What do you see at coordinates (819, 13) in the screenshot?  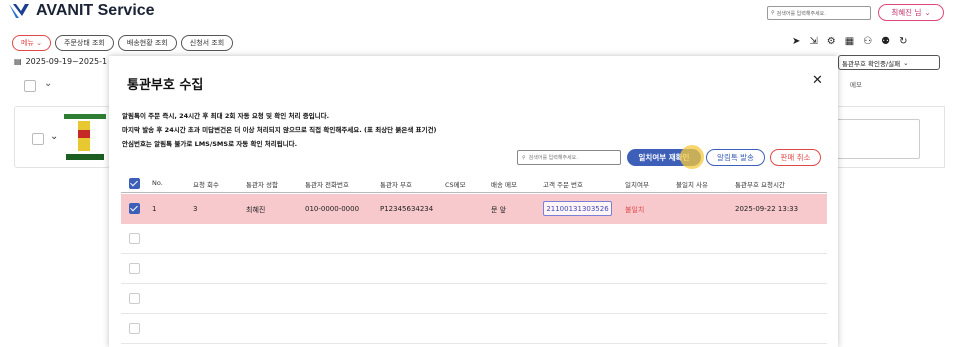 I see `global-search-input: ⚲ 검색어를 입력해주세요.` at bounding box center [819, 13].